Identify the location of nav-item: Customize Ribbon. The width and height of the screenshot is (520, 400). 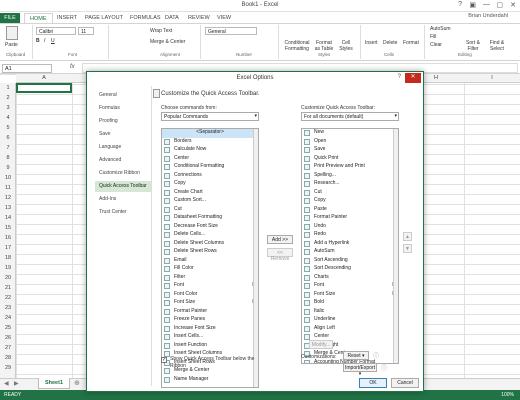
(123, 173).